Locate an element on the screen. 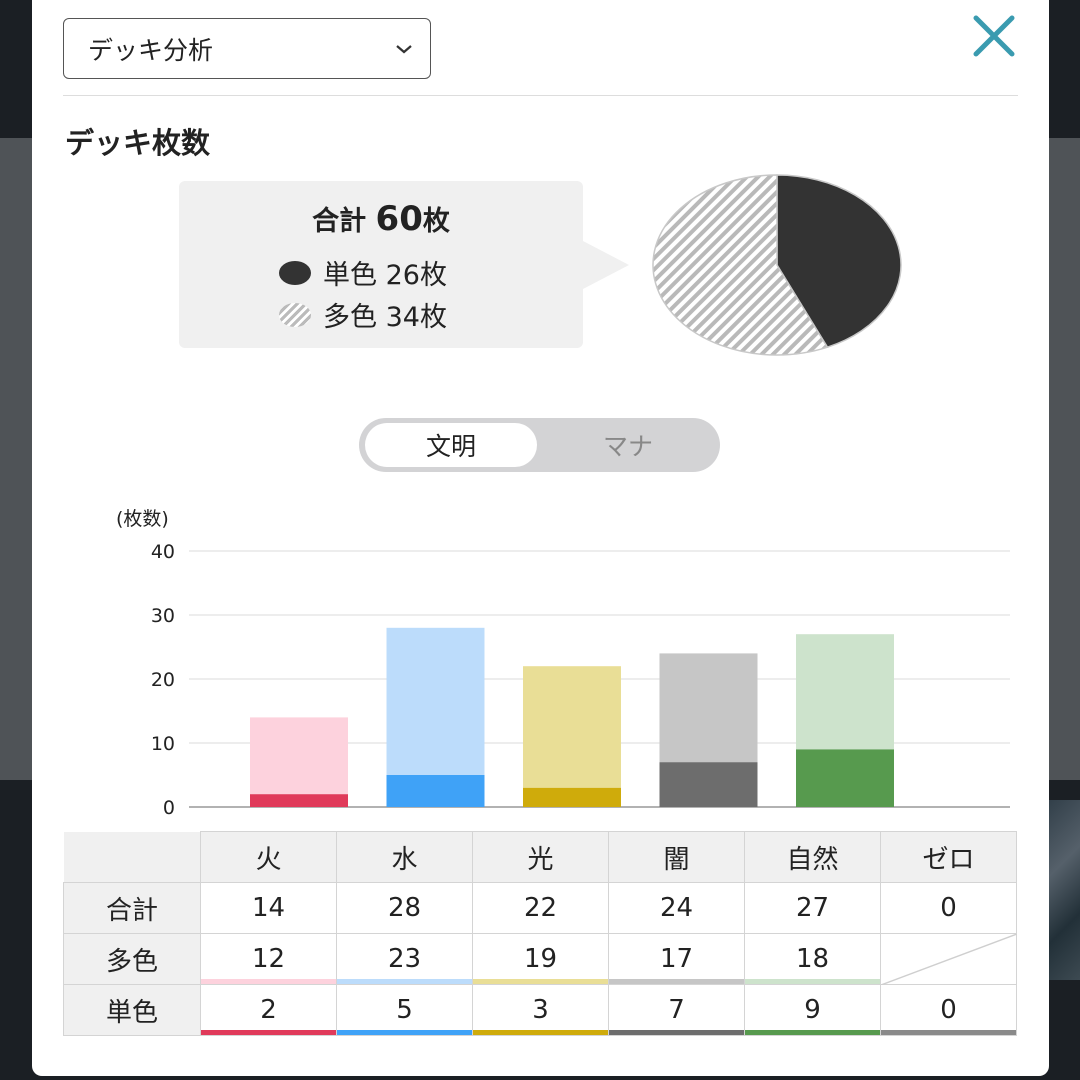 The image size is (1080, 1080). bar-multi-dark is located at coordinates (708, 708).